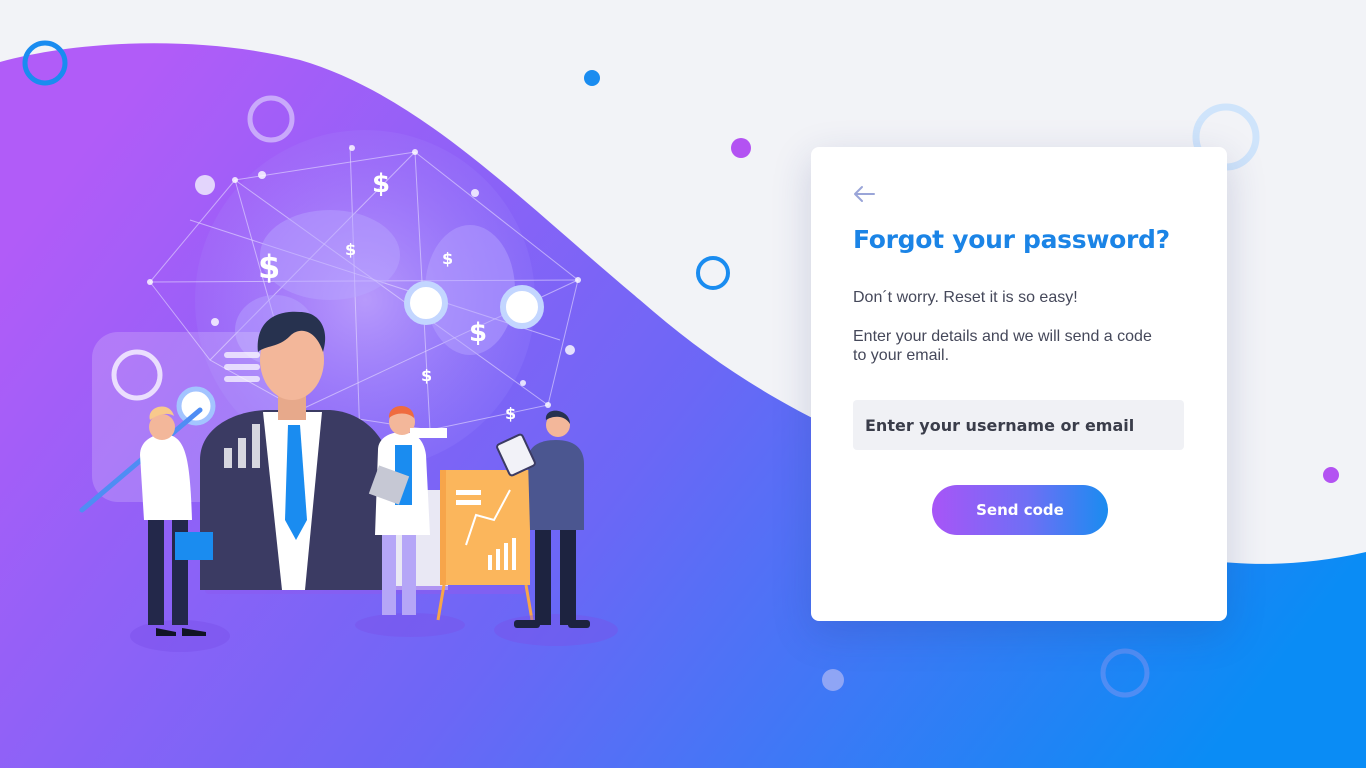 This screenshot has width=1366, height=768. I want to click on page-title: Forgot your password?, so click(1011, 239).